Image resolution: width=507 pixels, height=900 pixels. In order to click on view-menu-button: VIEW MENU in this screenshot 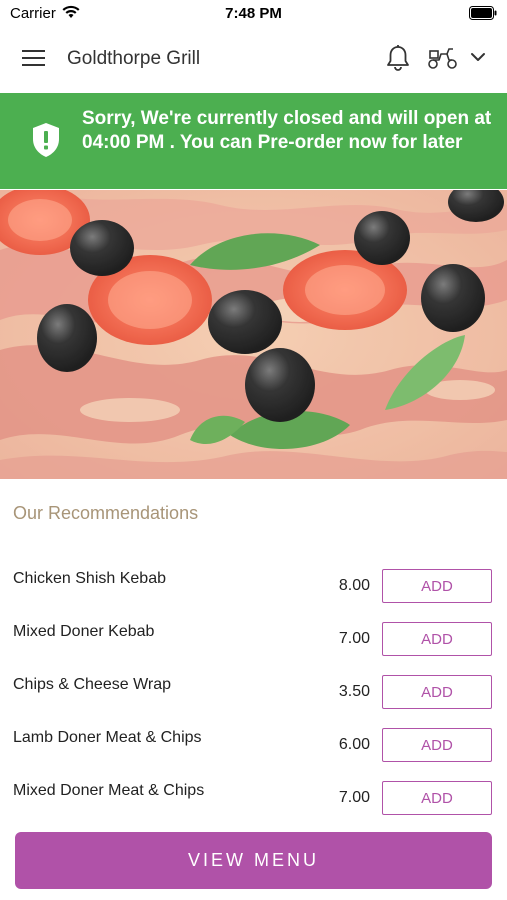, I will do `click(253, 860)`.